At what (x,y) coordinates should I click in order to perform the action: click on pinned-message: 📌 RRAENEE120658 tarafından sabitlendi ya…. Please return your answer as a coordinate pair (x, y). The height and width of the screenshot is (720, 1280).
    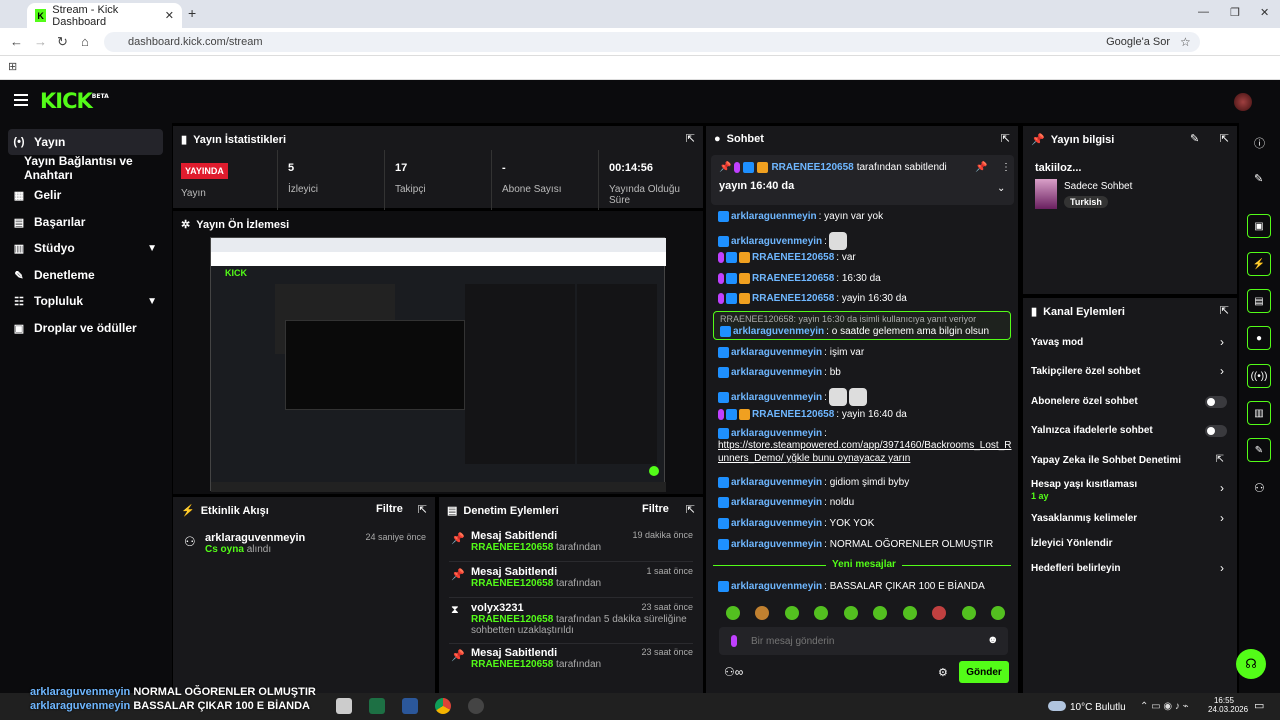
    Looking at the image, I should click on (862, 180).